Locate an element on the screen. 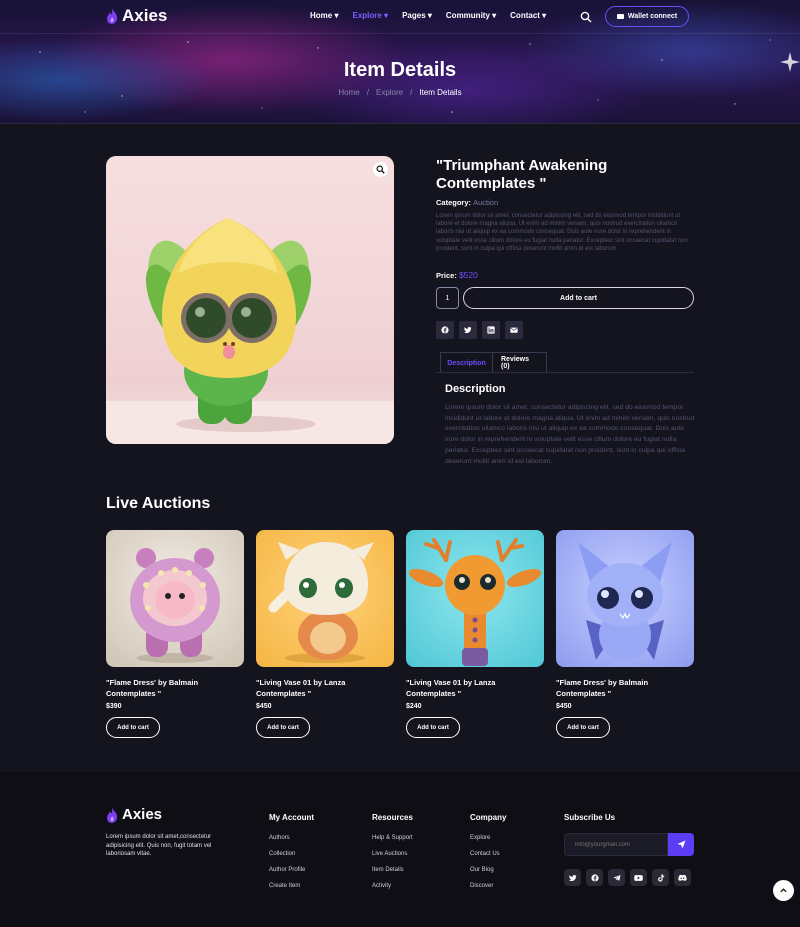 This screenshot has width=800, height=927. footer-social-links is located at coordinates (627, 877).